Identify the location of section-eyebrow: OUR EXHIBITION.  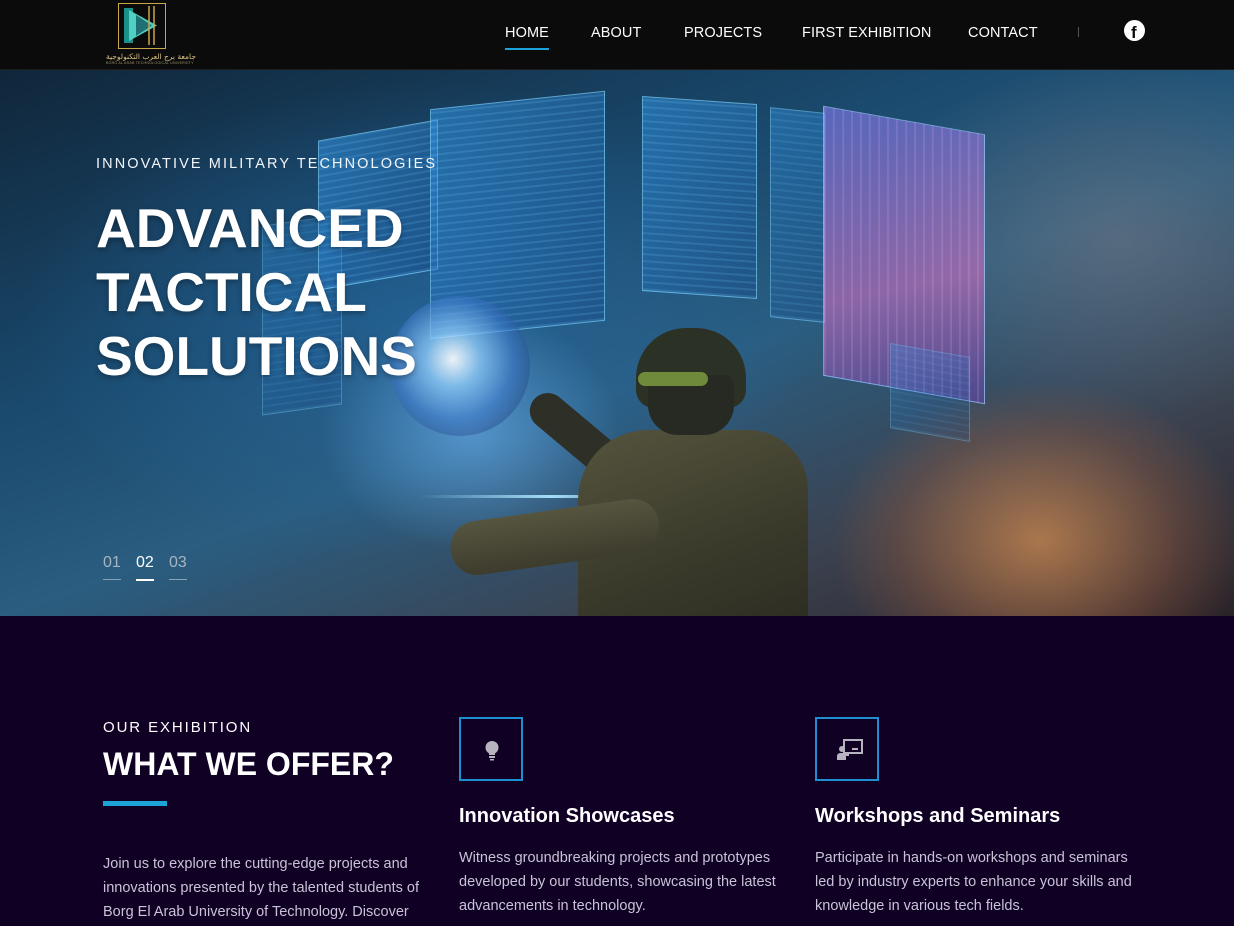
(178, 727).